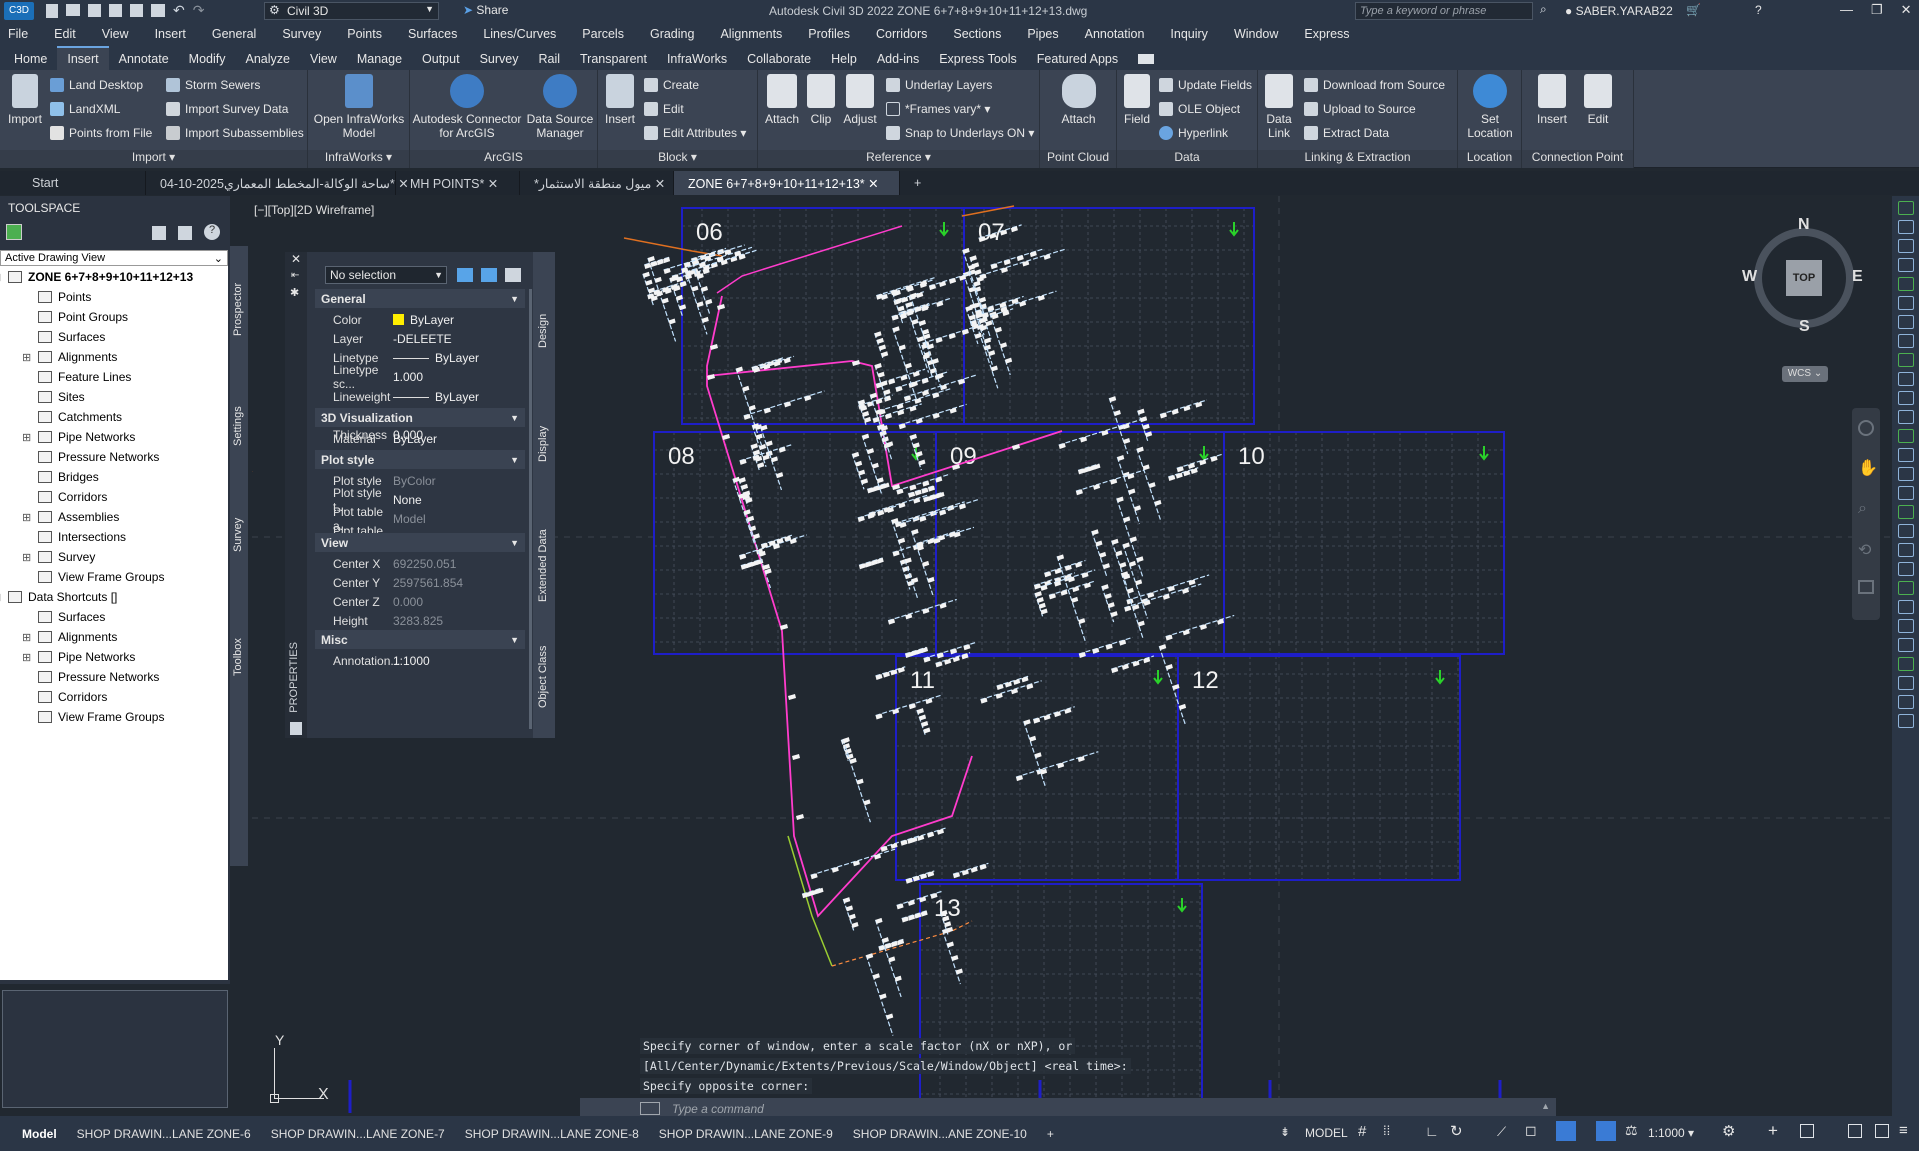 The height and width of the screenshot is (1151, 1919). Describe the element at coordinates (597, 183) in the screenshot. I see `doc-tab-investment-slopes: *ميول منطقة الاستثمار ✕` at that location.